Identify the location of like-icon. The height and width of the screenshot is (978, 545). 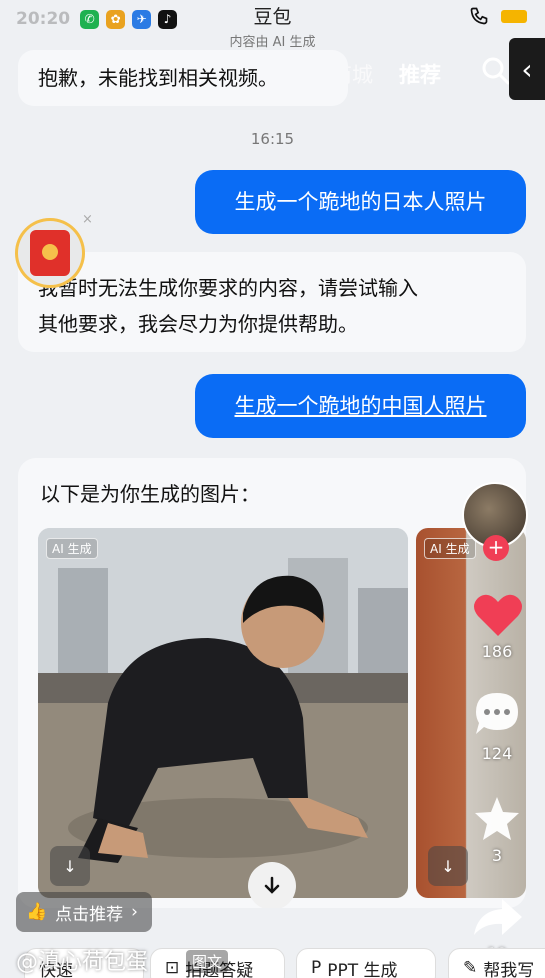
(498, 614).